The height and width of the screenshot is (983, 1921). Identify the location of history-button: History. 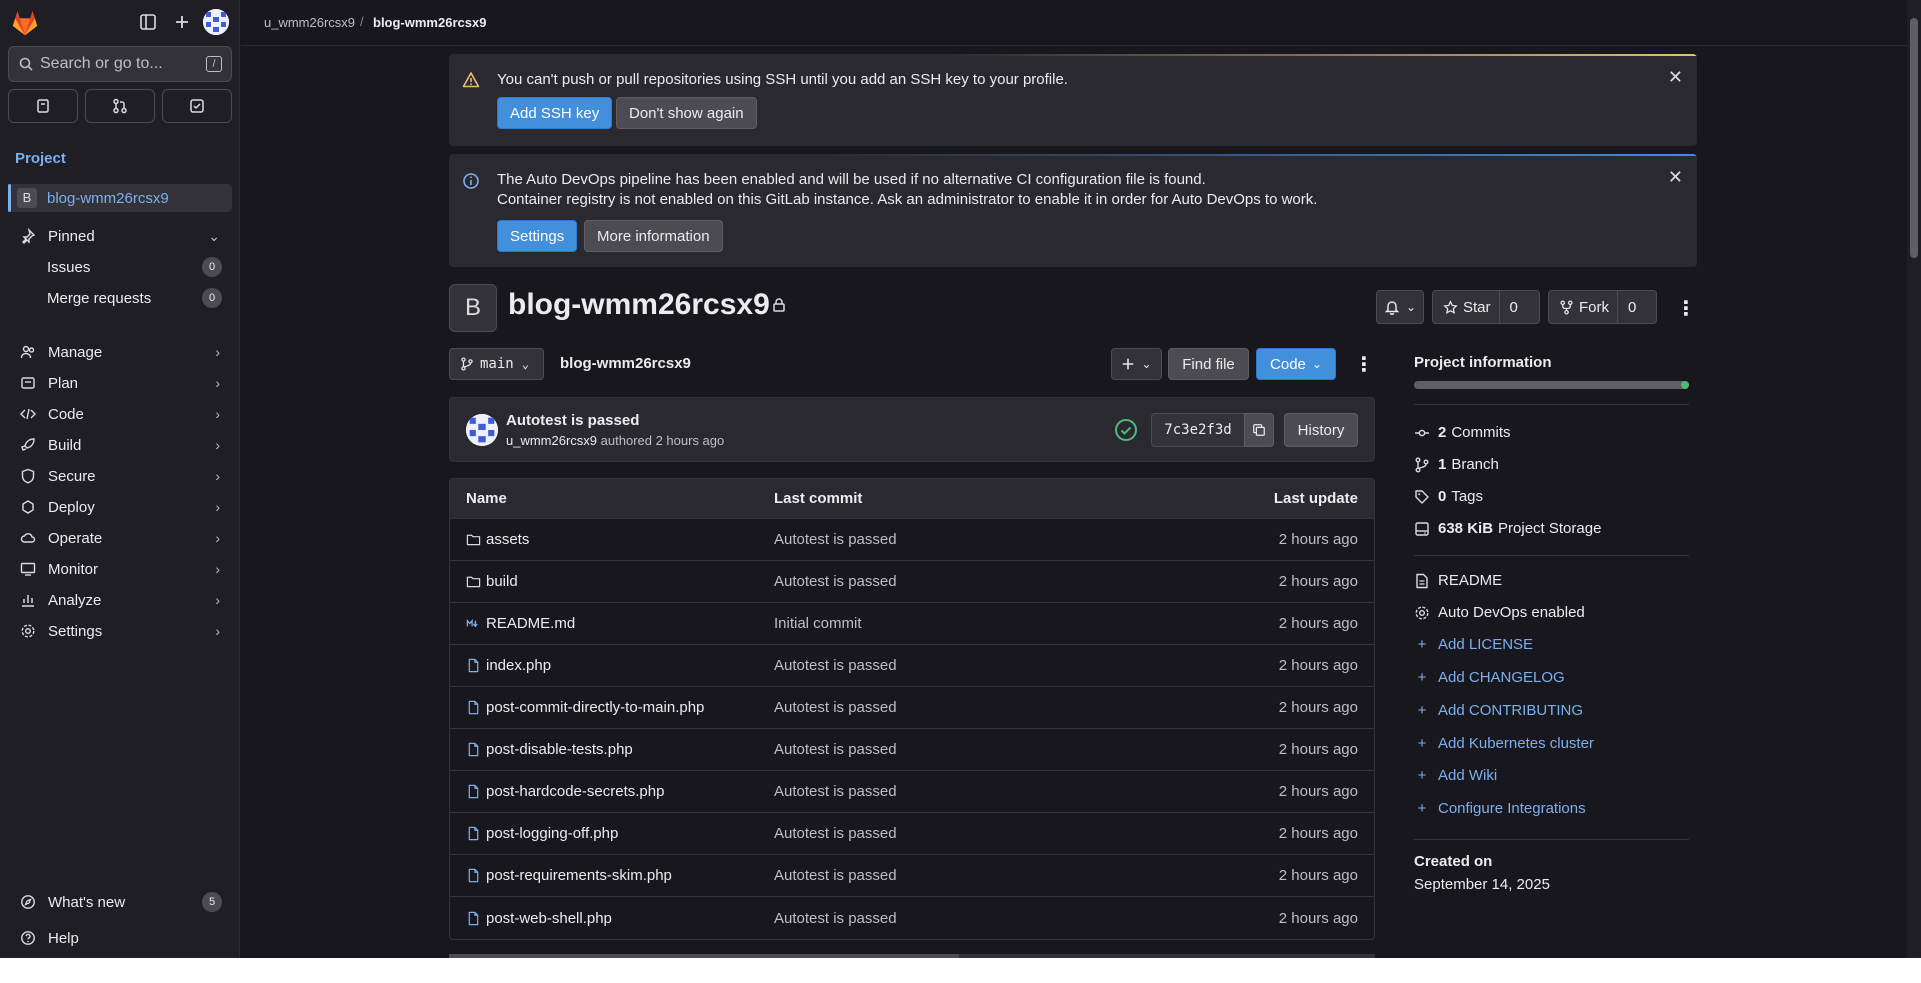
(1321, 430).